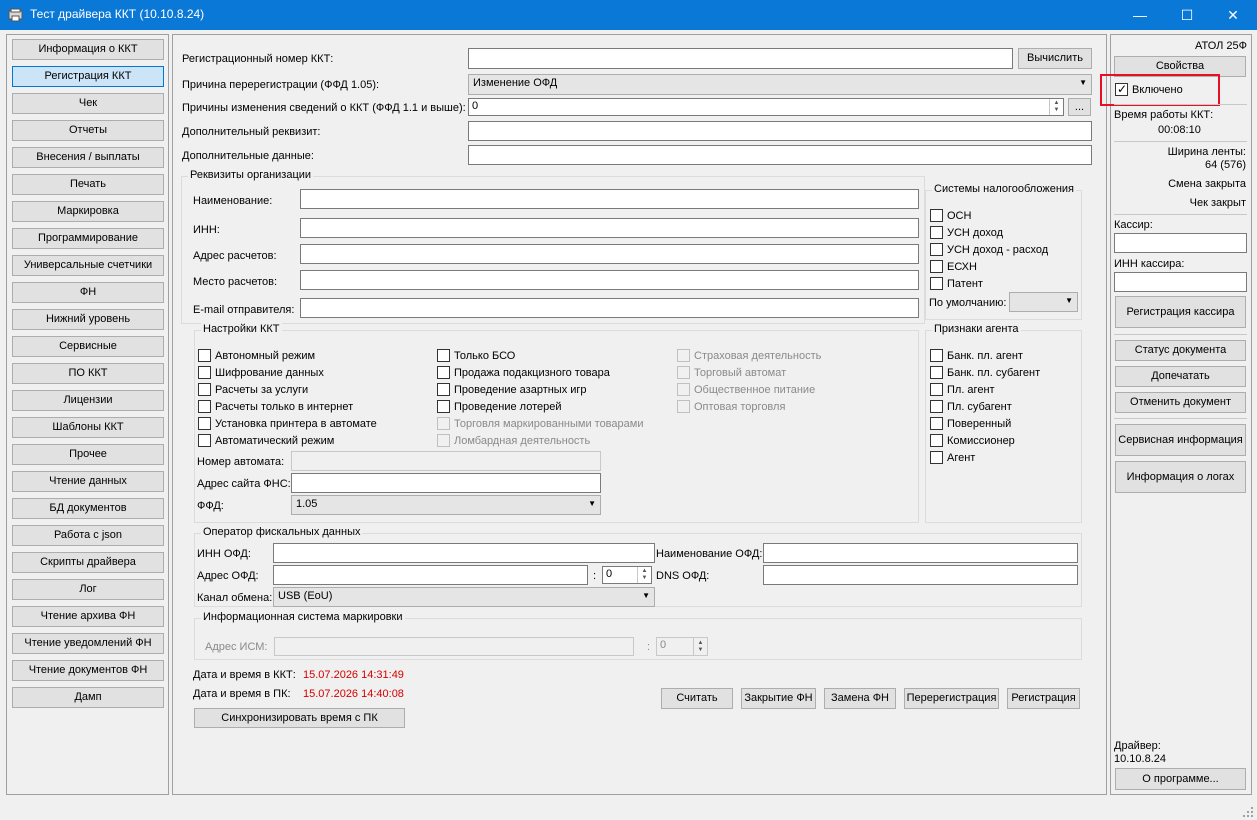 This screenshot has width=1257, height=820. What do you see at coordinates (740, 58) in the screenshot?
I see `reg-number-input` at bounding box center [740, 58].